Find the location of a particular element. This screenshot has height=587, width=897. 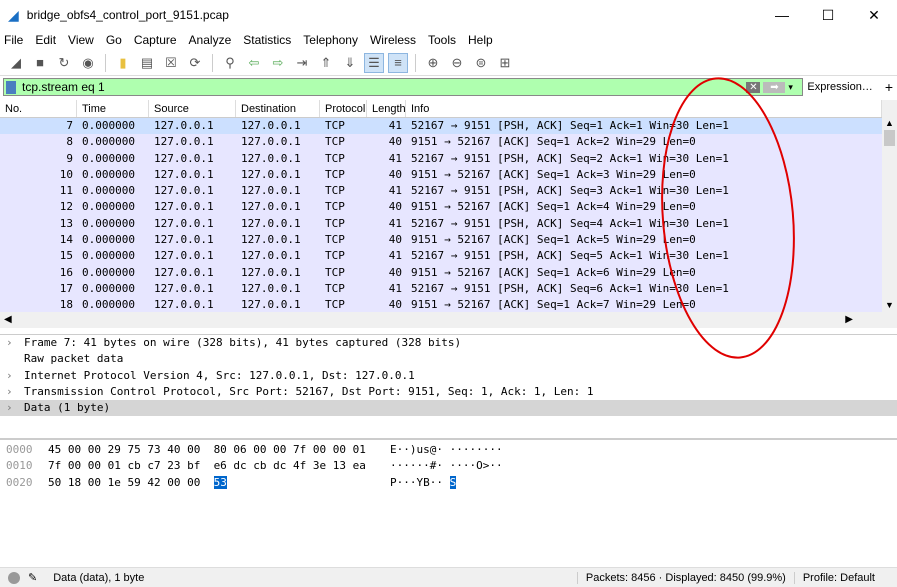

menu-help: Help is located at coordinates (480, 40).